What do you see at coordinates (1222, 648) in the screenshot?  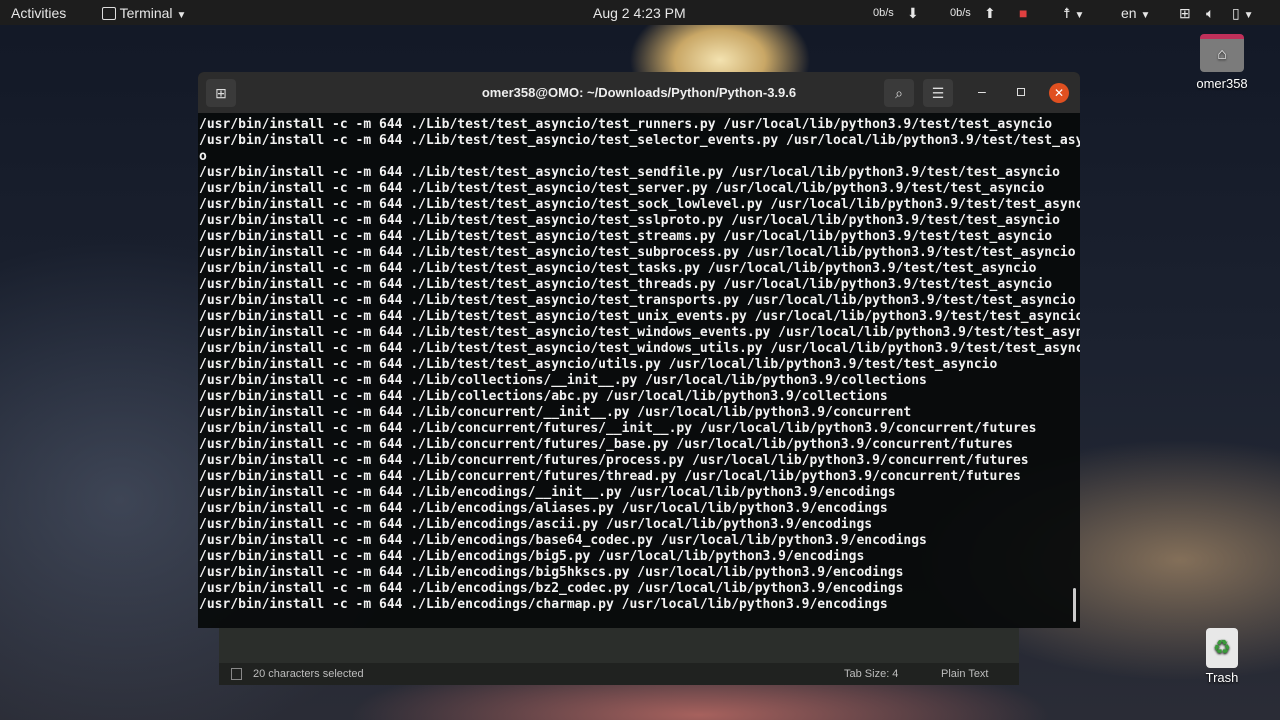 I see `trash-icon: ♻` at bounding box center [1222, 648].